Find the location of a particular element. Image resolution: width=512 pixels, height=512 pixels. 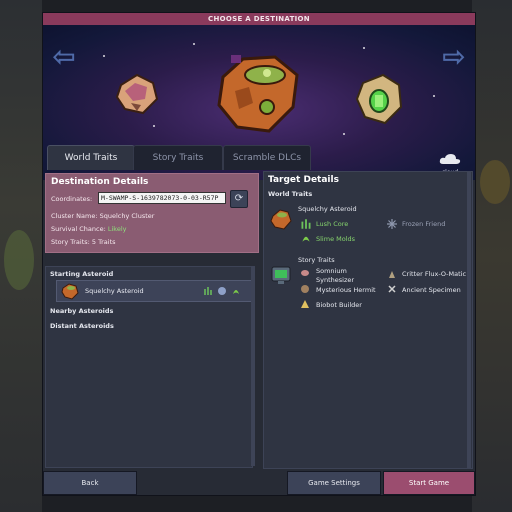

target-asteroid-name: Squelchy Asteroid is located at coordinates (327, 209).